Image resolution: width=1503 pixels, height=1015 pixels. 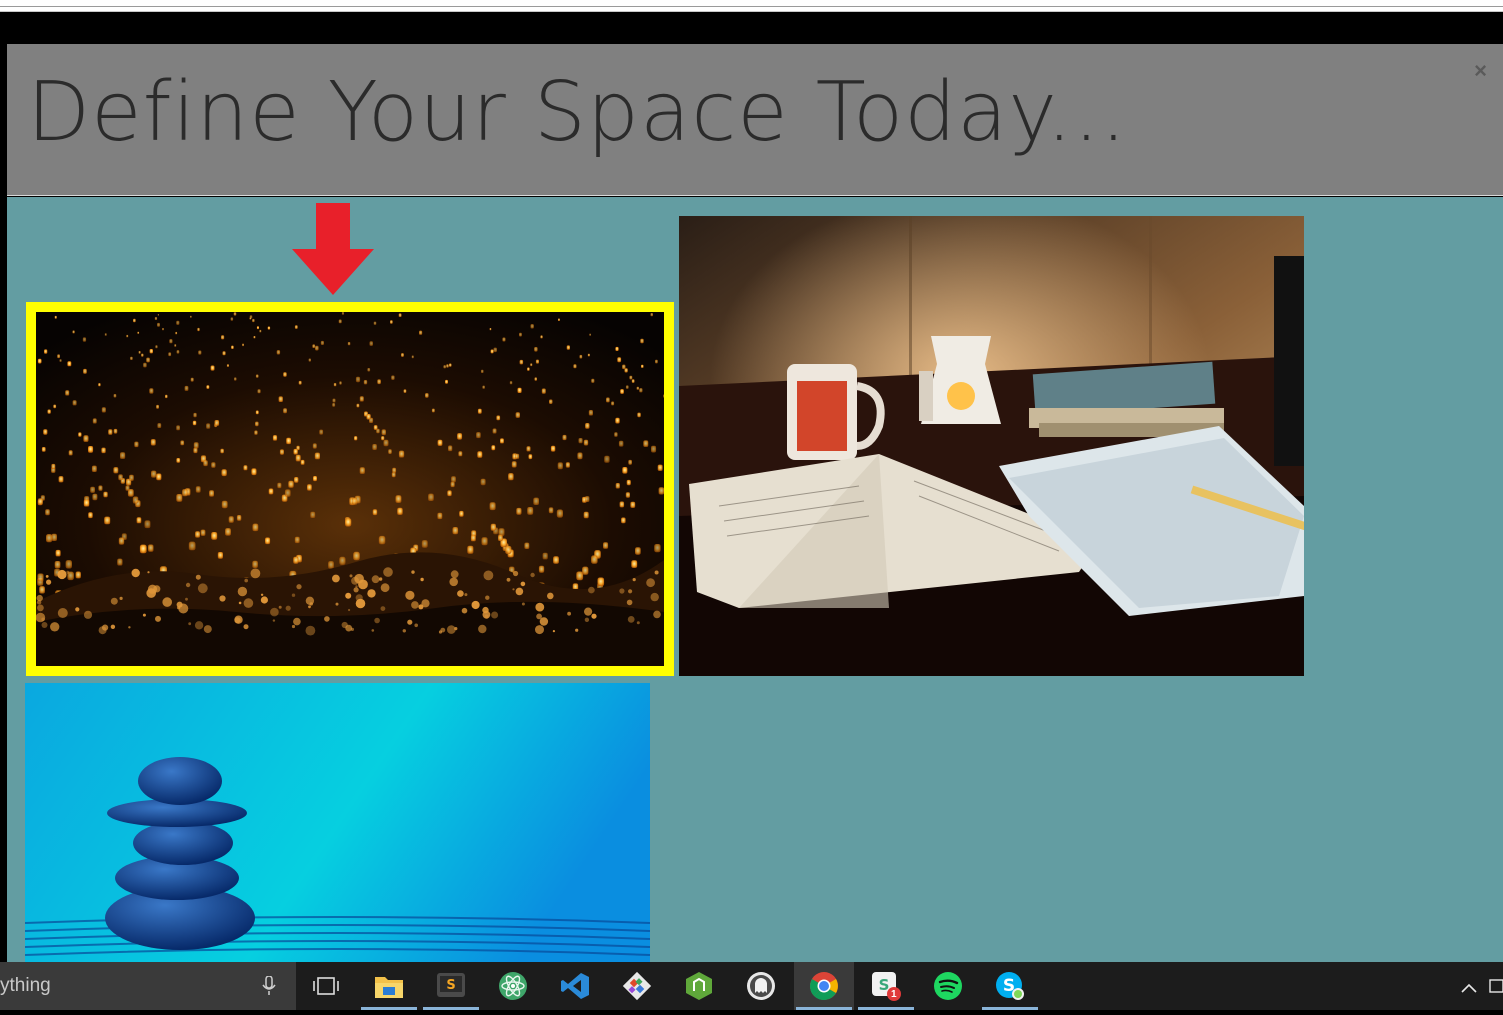 I want to click on visual-studio-code-icon, so click(x=575, y=986).